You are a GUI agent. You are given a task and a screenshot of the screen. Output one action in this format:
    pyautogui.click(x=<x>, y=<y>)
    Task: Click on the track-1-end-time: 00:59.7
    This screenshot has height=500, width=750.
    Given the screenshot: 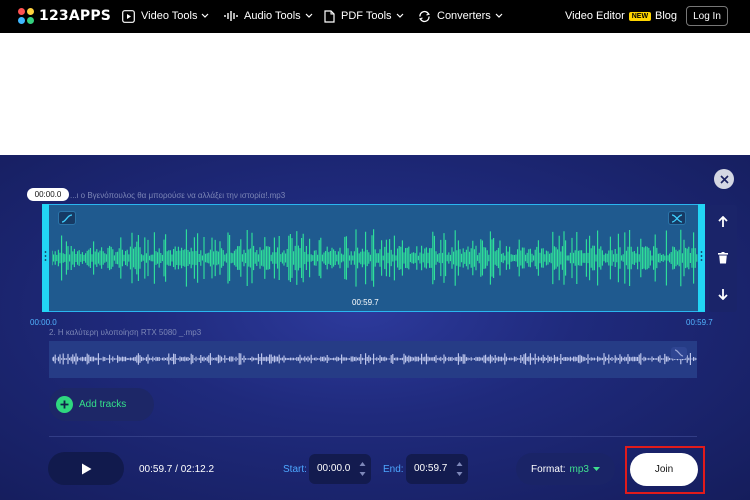 What is the action you would take?
    pyautogui.click(x=699, y=322)
    